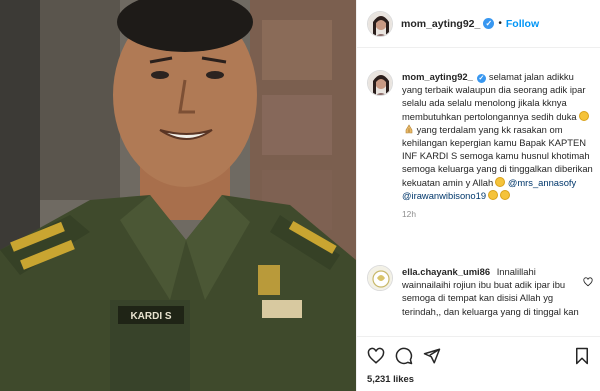  I want to click on author-avatar, so click(380, 23).